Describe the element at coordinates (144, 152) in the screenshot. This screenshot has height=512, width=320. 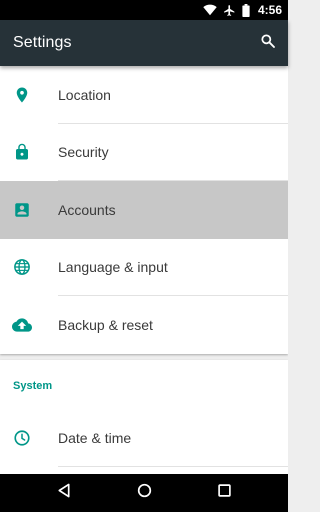
I see `settings-item-security: Security` at that location.